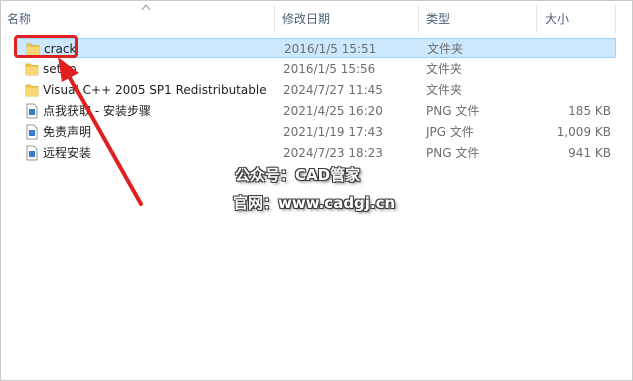 This screenshot has height=381, width=633. What do you see at coordinates (333, 132) in the screenshot?
I see `file-date: 2021/1/19 17:43` at bounding box center [333, 132].